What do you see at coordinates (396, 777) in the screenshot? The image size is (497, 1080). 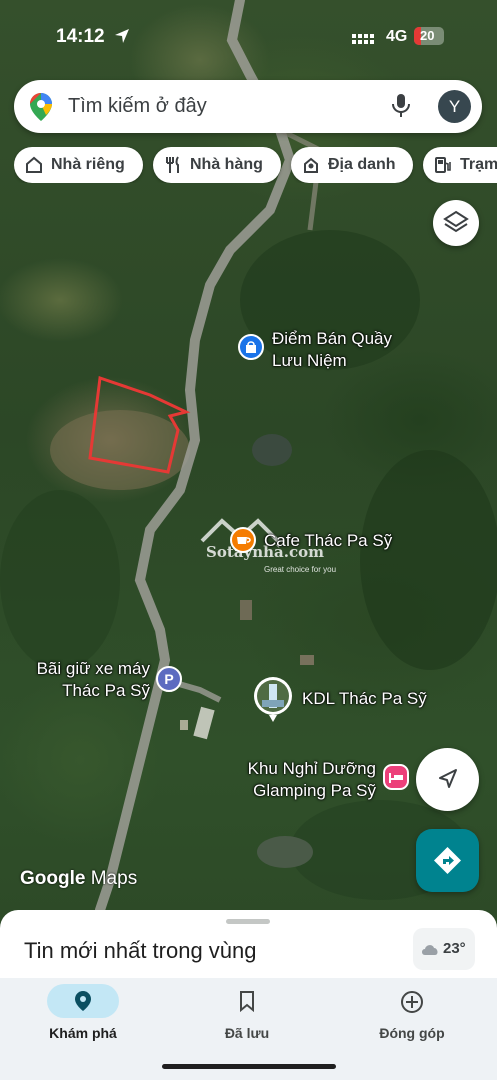 I see `hotel-icon` at bounding box center [396, 777].